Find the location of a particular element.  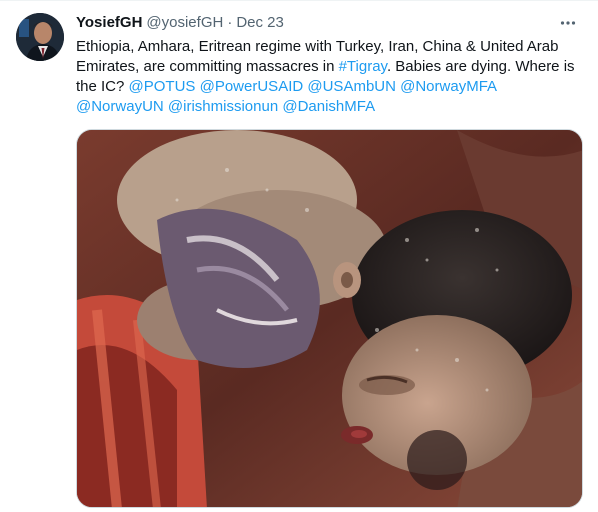

mention-link: @PowerUSAID is located at coordinates (252, 86).